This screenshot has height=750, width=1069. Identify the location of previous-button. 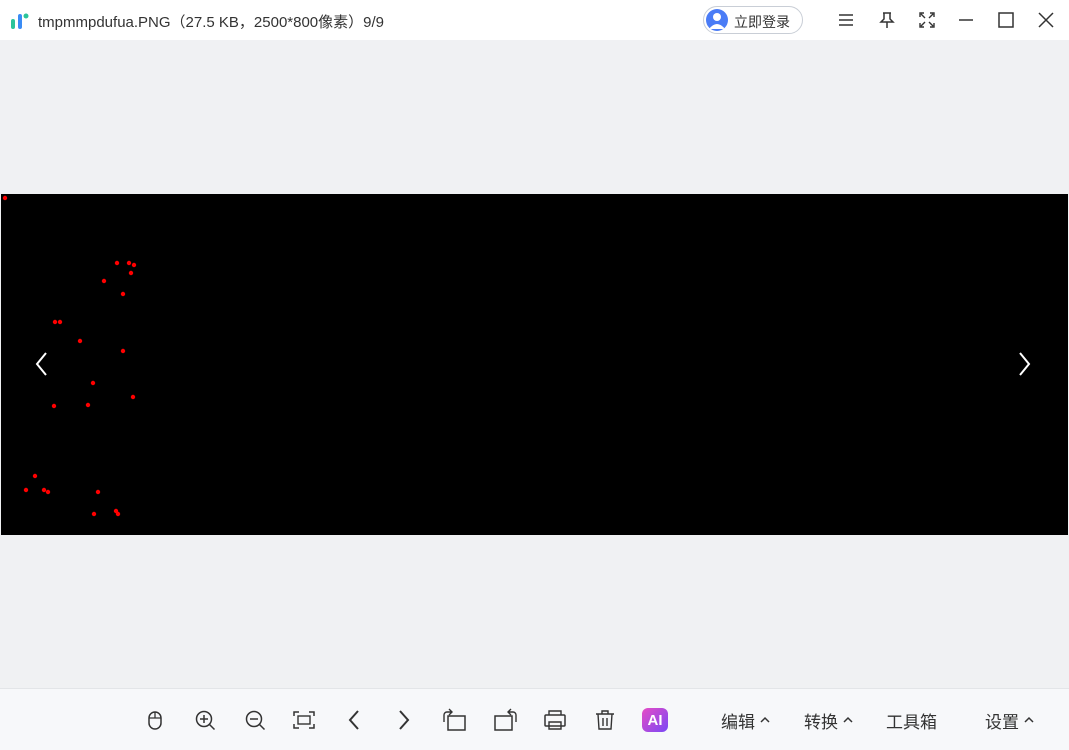
(354, 720).